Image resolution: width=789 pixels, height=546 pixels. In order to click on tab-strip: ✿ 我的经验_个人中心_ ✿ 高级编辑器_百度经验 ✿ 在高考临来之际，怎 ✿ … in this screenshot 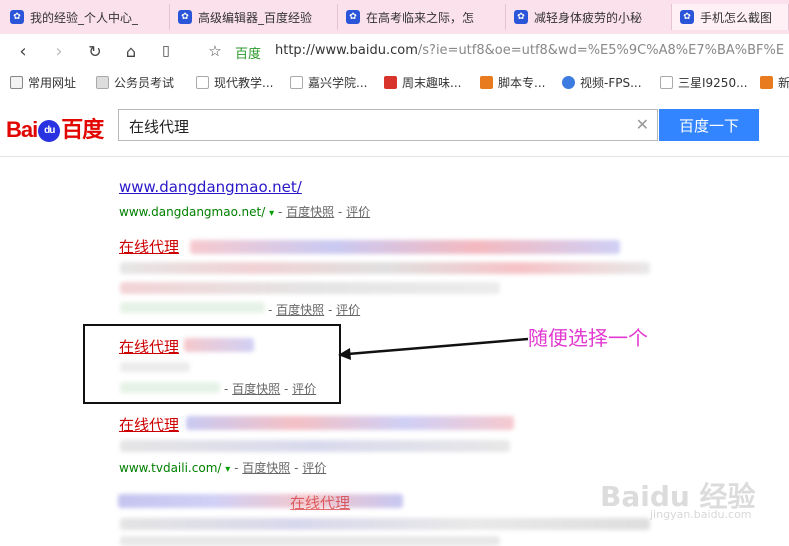, I will do `click(394, 17)`.